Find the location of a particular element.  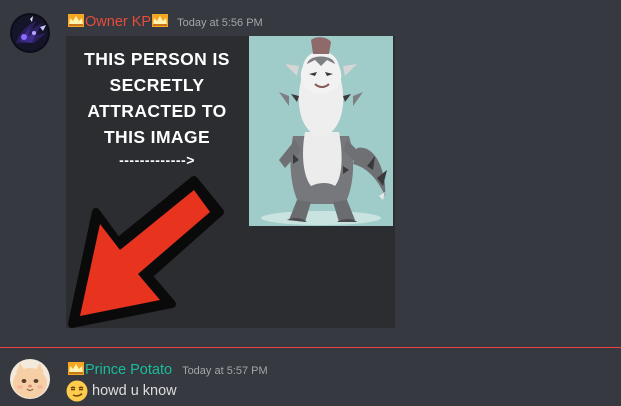

meme-caption-line: THIS PERSON IS is located at coordinates (157, 59).